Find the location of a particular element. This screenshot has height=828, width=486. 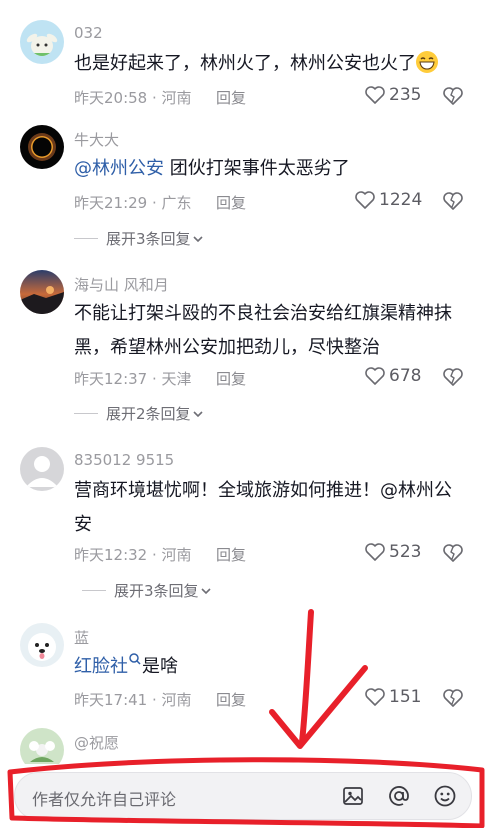

grin-emoji-icon is located at coordinates (427, 62).